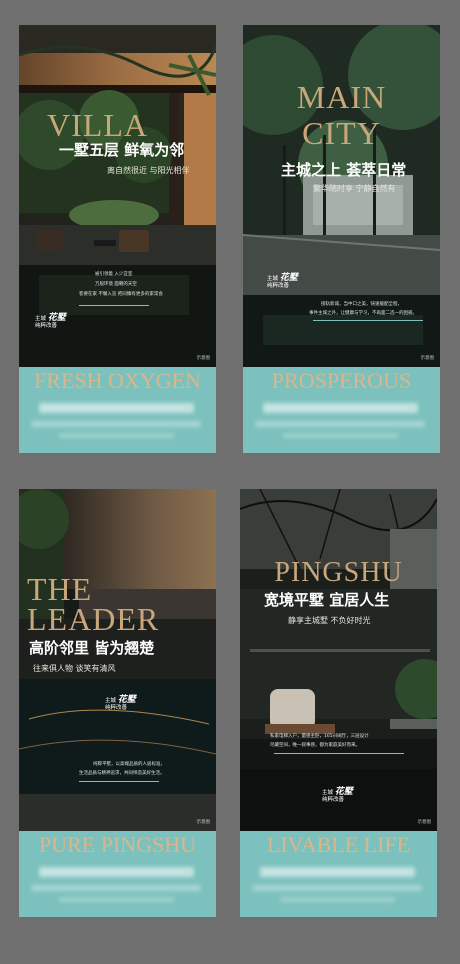  I want to click on subline-cn: 静享主城墅 不负好时光, so click(329, 620).